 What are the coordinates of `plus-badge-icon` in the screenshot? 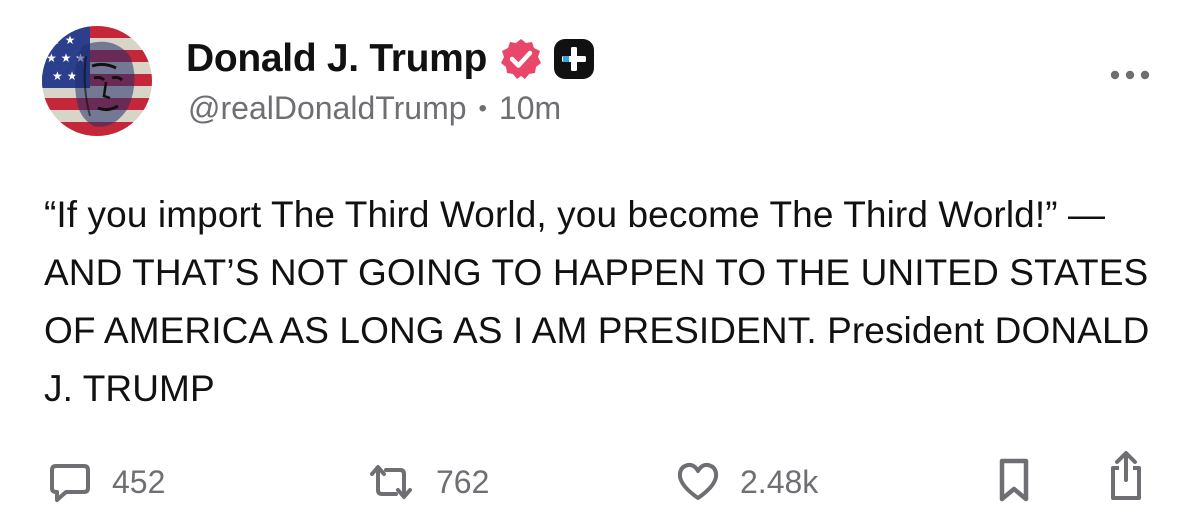 It's located at (574, 59).